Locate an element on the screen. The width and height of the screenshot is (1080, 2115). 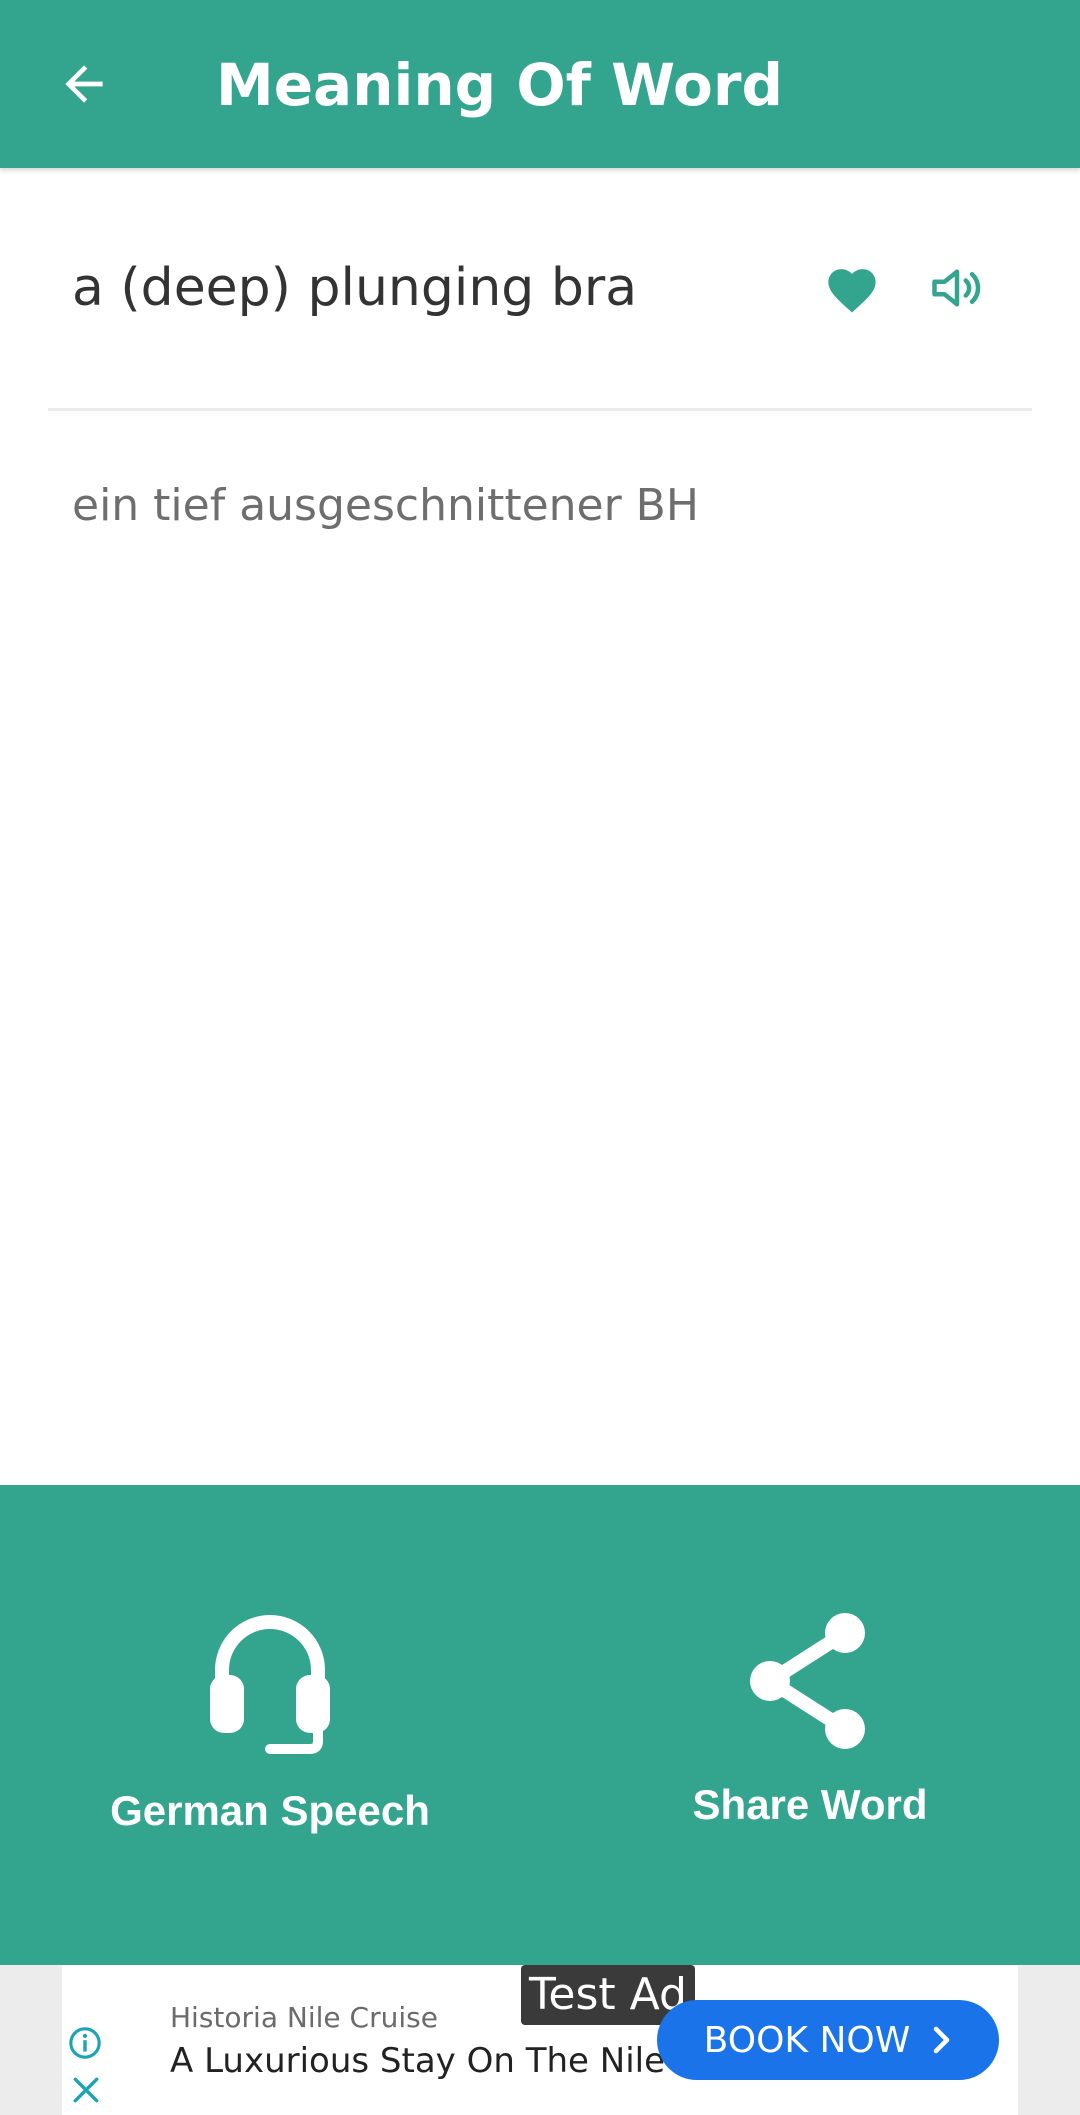
divider is located at coordinates (540, 409).